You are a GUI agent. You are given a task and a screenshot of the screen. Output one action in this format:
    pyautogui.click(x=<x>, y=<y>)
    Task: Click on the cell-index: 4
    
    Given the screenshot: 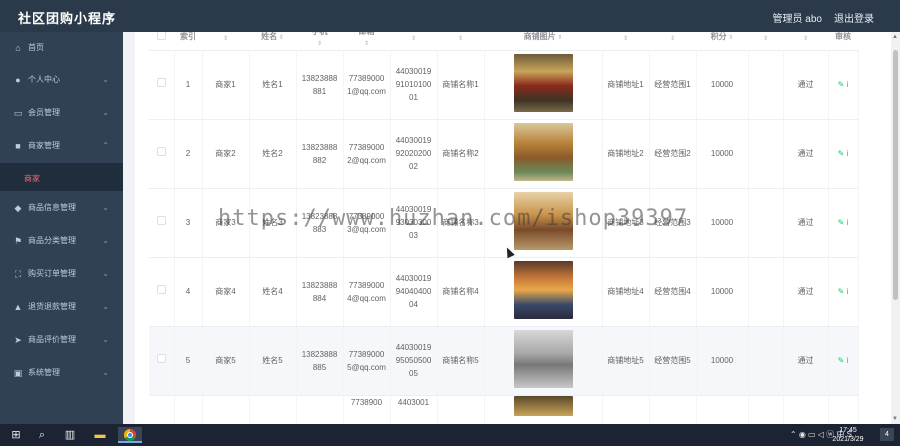 What is the action you would take?
    pyautogui.click(x=188, y=292)
    